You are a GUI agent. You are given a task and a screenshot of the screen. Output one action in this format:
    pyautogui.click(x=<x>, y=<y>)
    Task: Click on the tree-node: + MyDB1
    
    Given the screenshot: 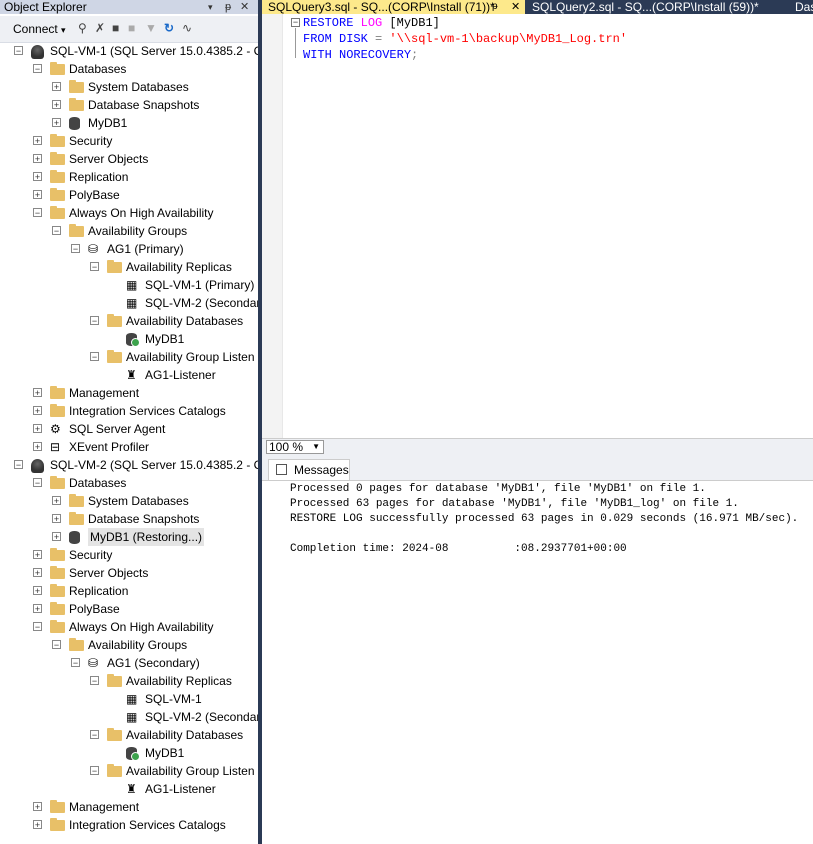 What is the action you would take?
    pyautogui.click(x=129, y=123)
    